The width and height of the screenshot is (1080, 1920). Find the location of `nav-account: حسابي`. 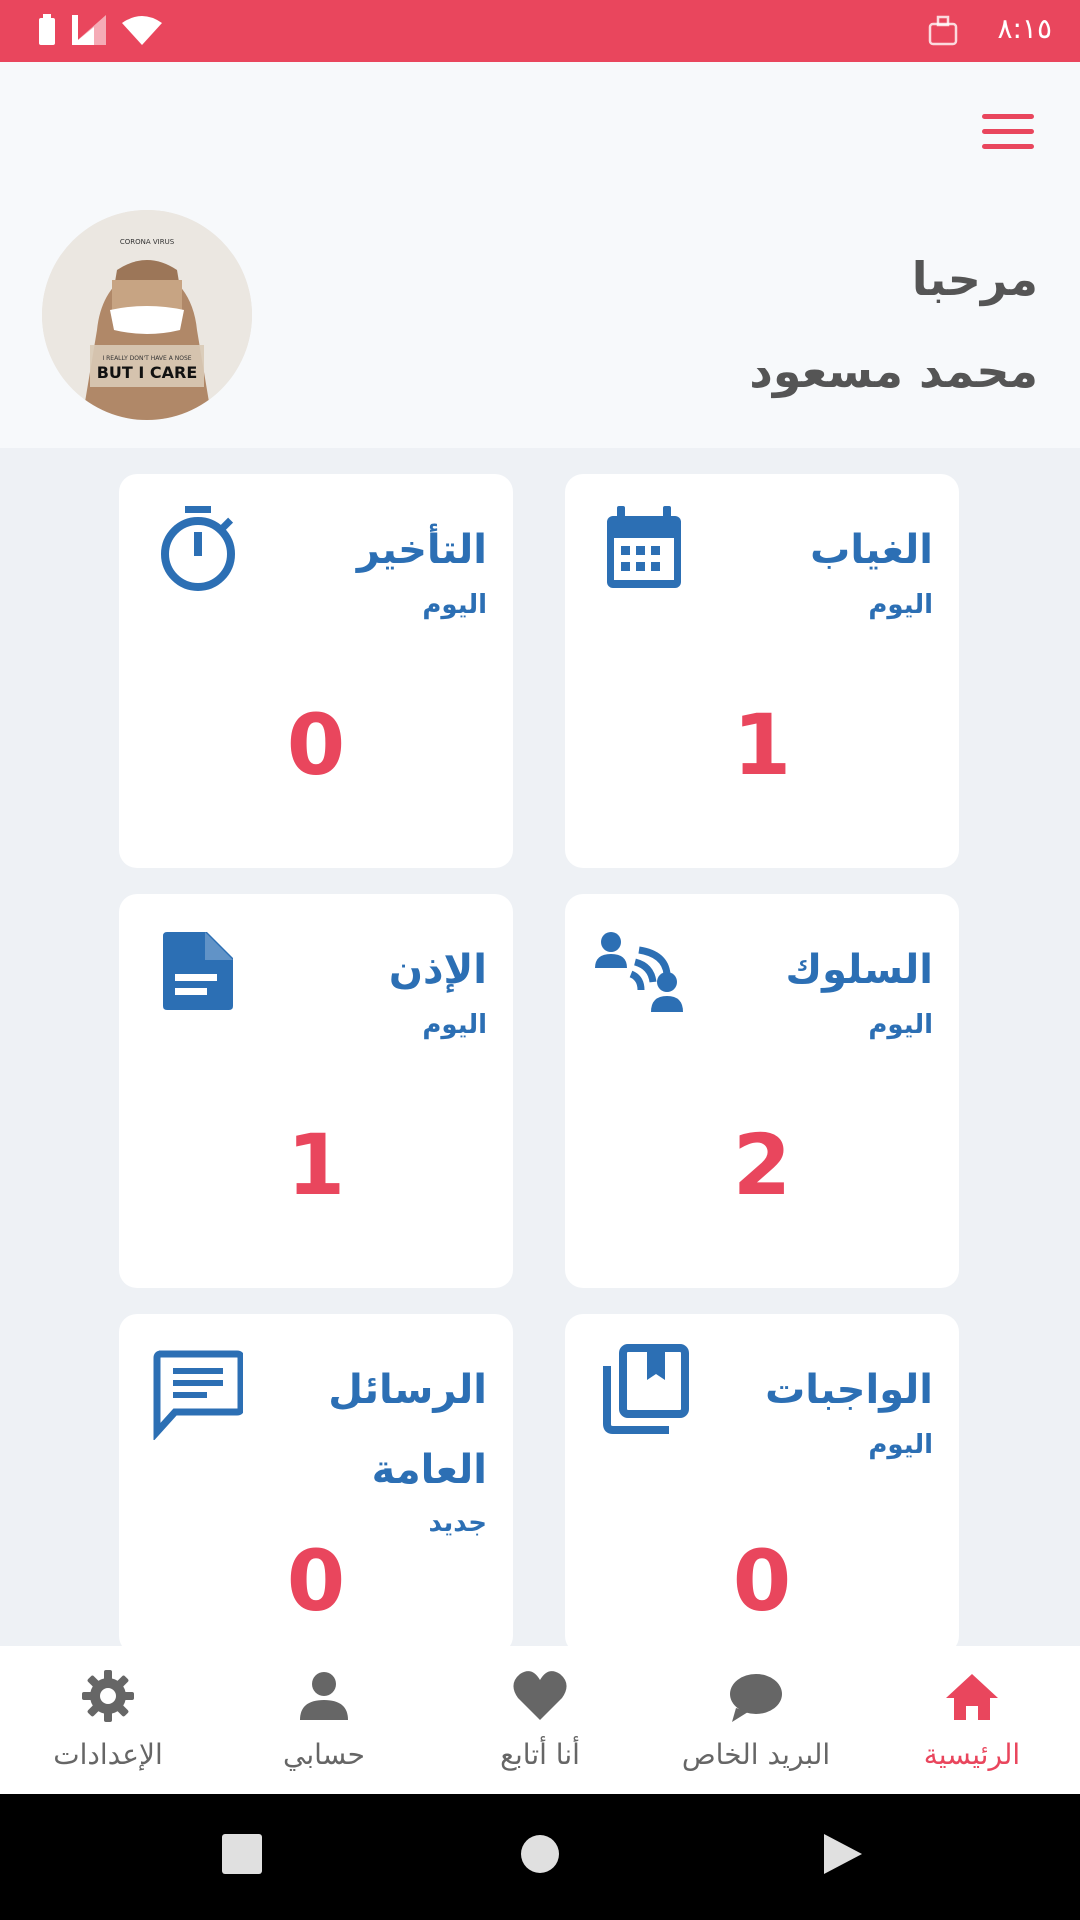

nav-account: حسابي is located at coordinates (324, 1720).